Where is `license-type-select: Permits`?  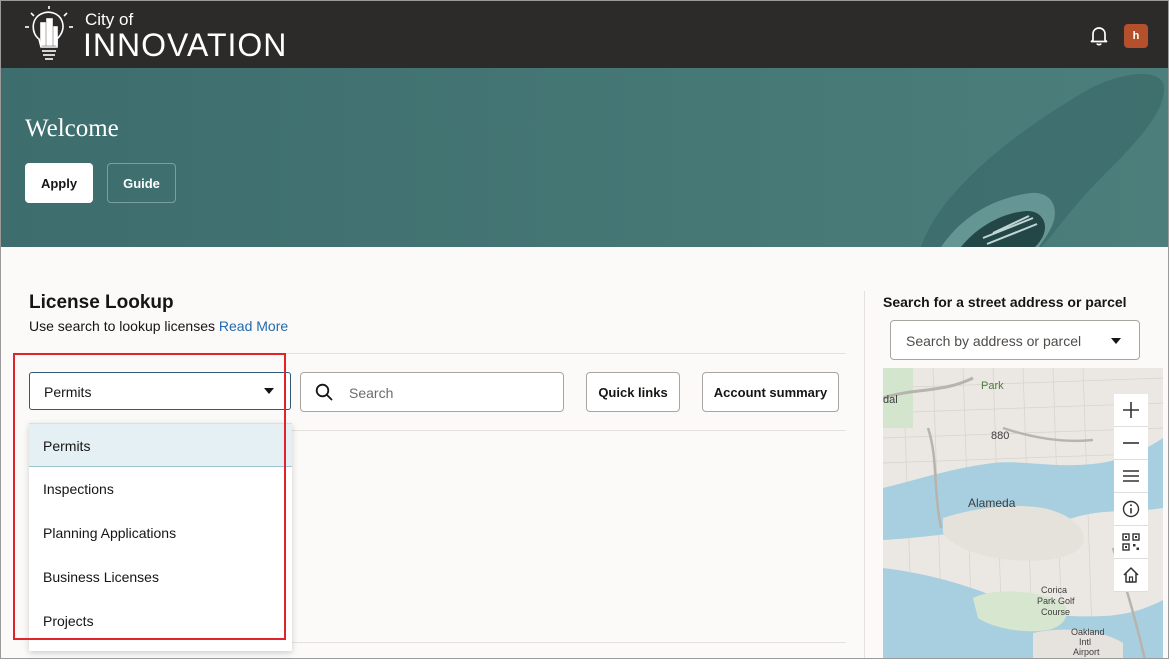
license-type-select: Permits is located at coordinates (160, 391).